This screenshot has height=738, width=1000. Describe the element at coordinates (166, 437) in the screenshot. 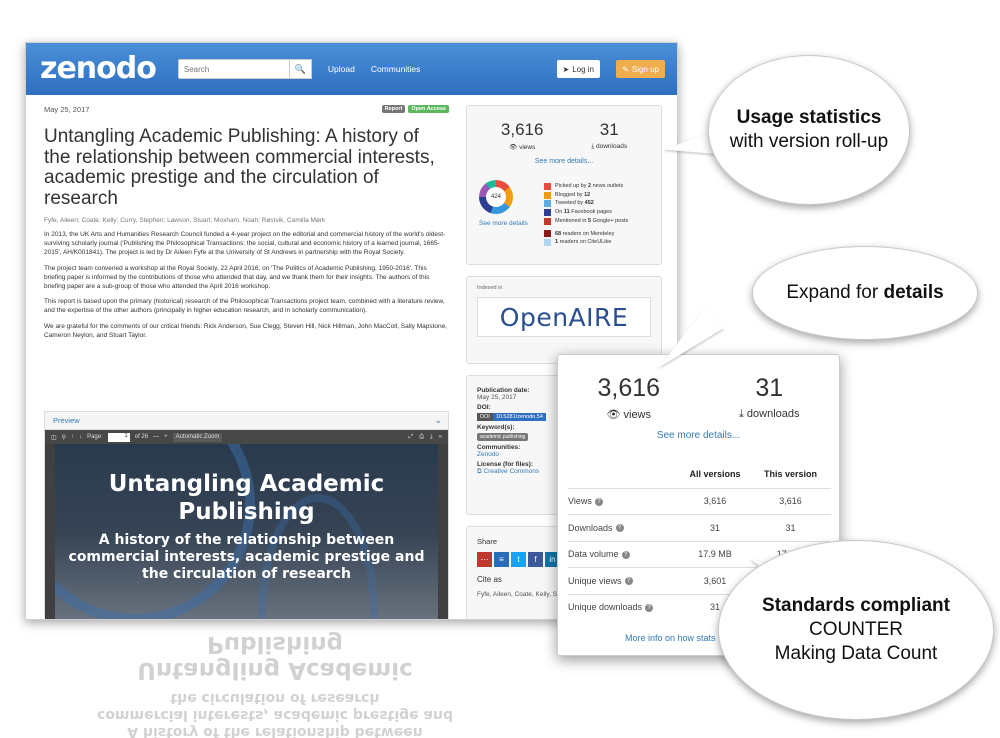

I see `zoom-in-icon: +` at that location.